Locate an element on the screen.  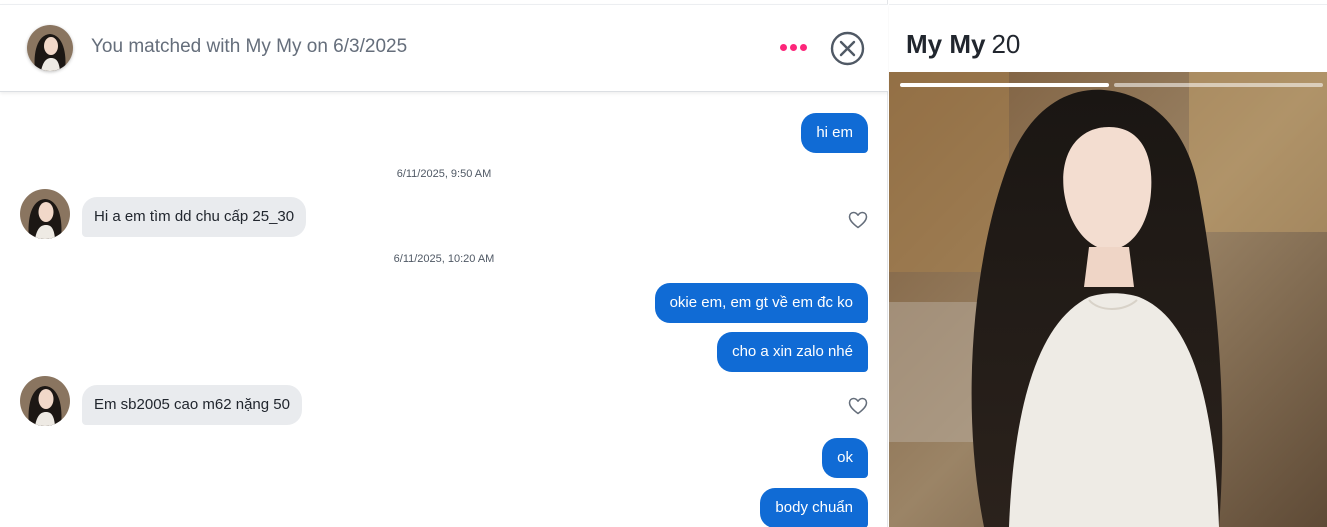
message-outgoing: ok is located at coordinates (845, 458).